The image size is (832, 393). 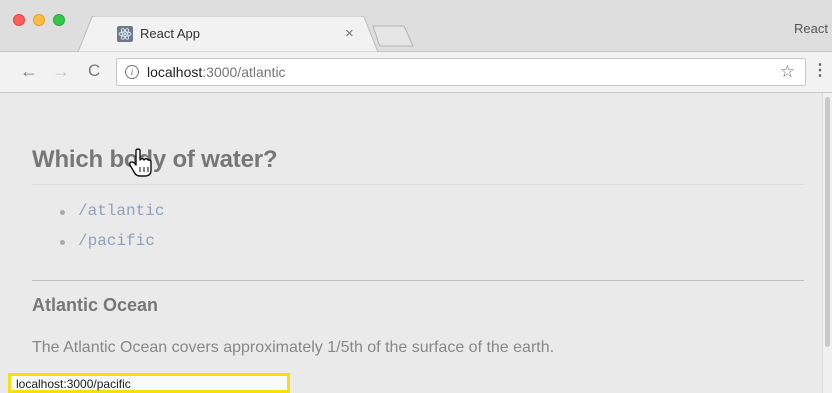 I want to click on tab-react-app: React App ×, so click(x=228, y=34).